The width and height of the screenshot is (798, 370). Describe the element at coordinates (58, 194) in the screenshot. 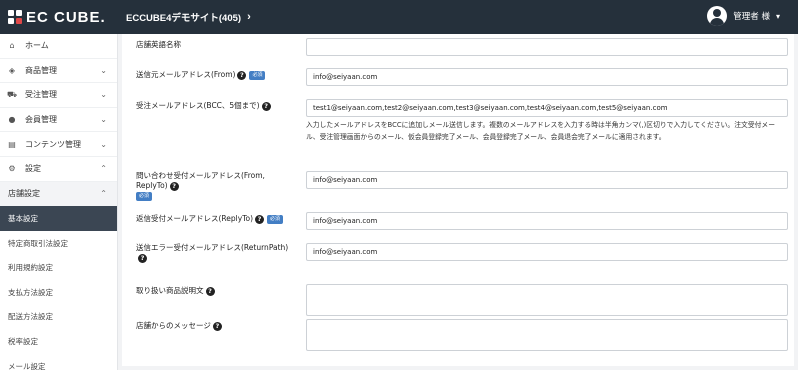

I see `sidebar-subgroup-shop: 店舗設定 ⌃` at that location.